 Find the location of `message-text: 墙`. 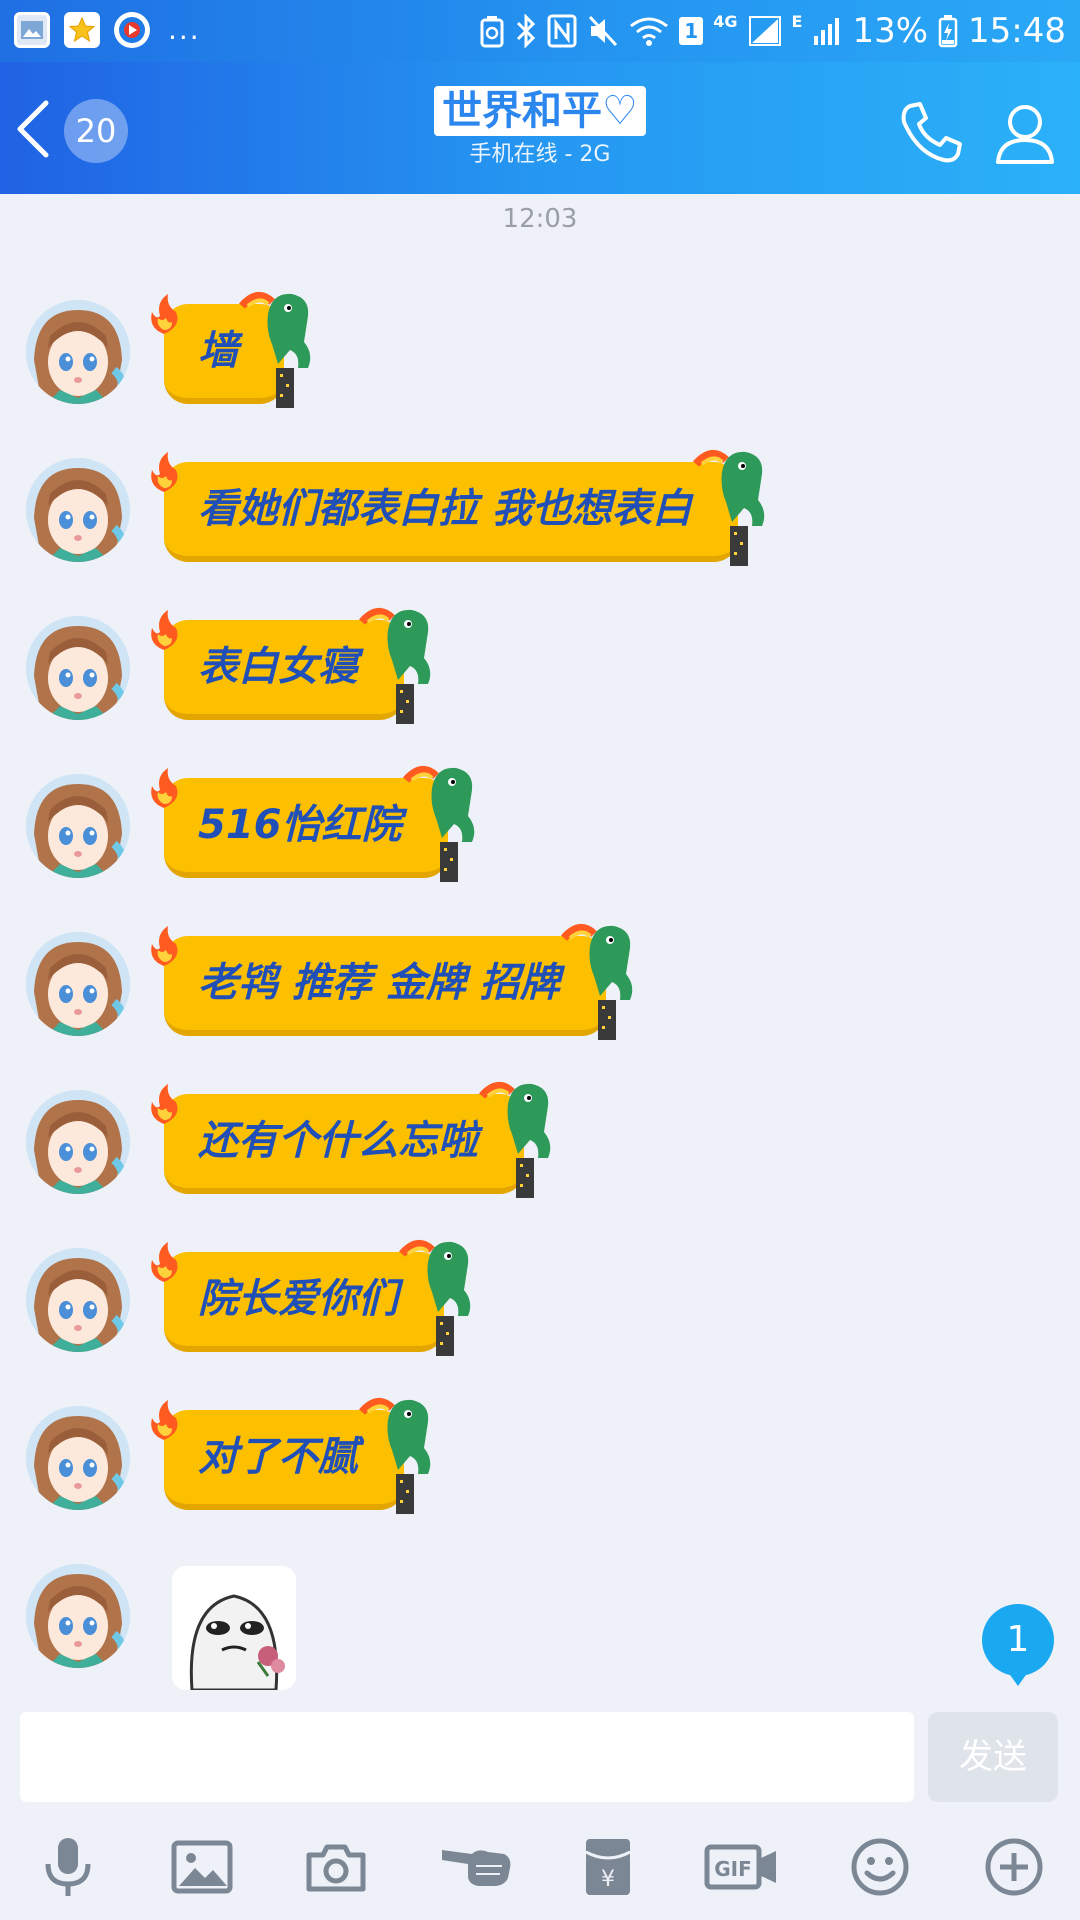

message-text: 墙 is located at coordinates (218, 351).